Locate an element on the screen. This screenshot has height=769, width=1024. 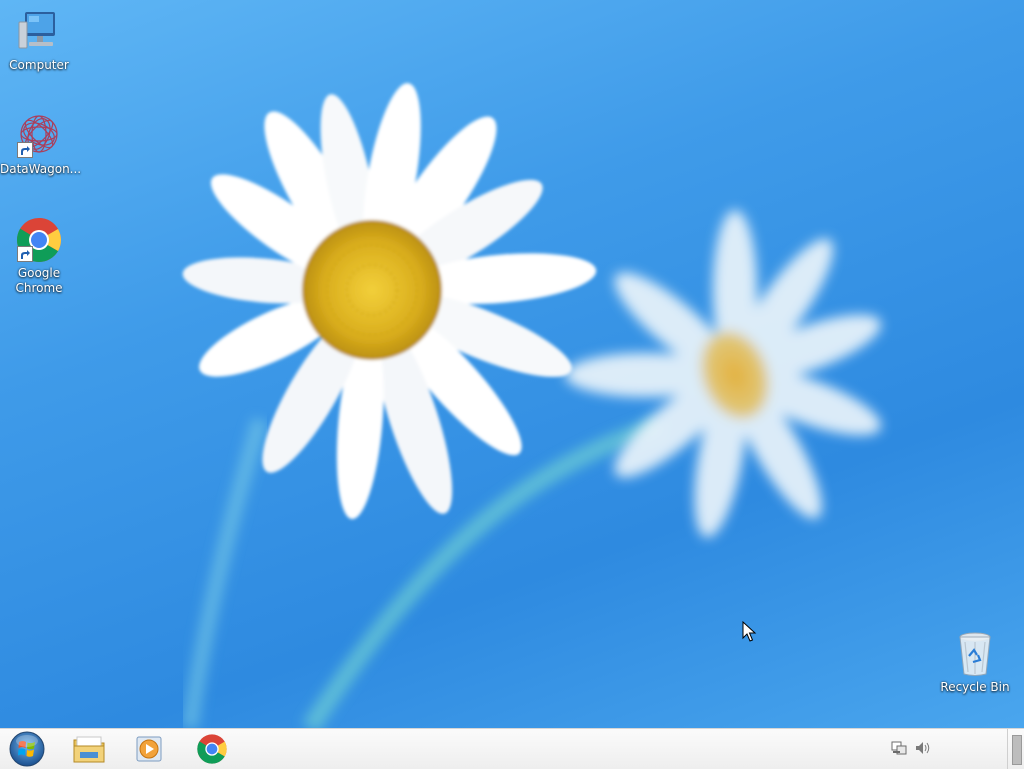
taskbar-media-player-button is located at coordinates (149, 749).